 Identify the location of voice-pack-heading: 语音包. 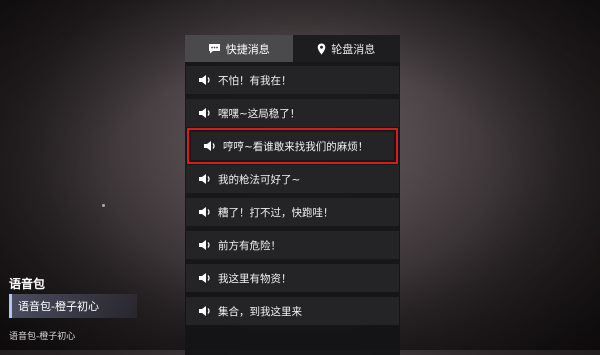
(27, 284).